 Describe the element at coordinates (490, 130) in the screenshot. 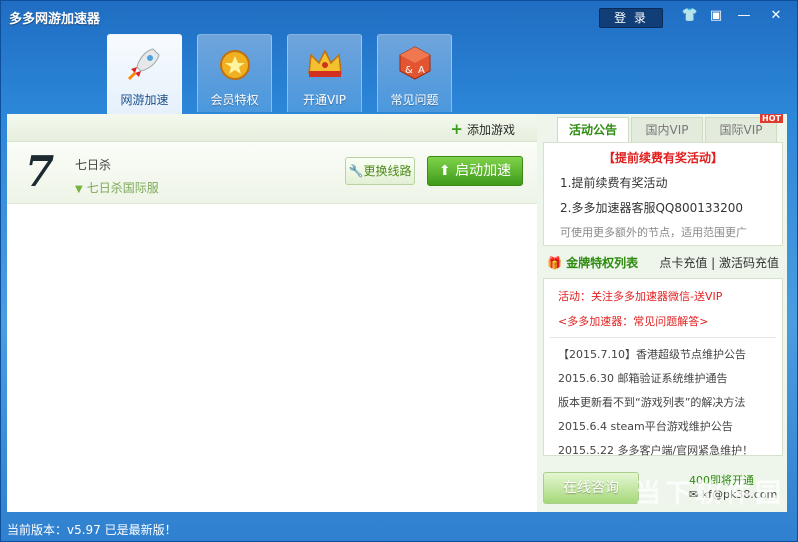

I see `add-game-label: 添加游戏` at that location.